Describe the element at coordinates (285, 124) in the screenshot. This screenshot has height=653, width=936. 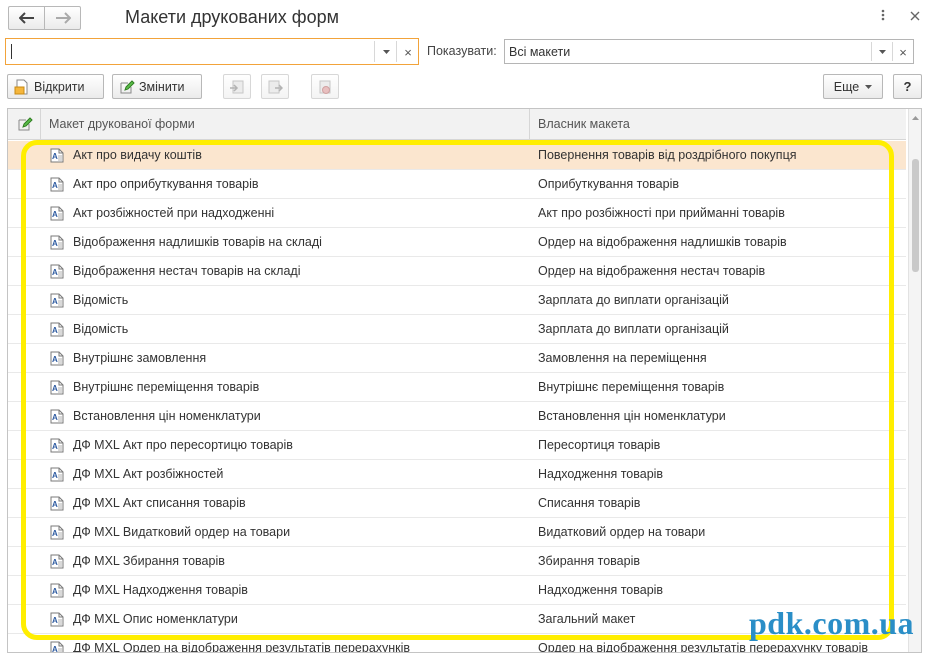
I see `column-header-layout: Макет друкованої форми` at that location.